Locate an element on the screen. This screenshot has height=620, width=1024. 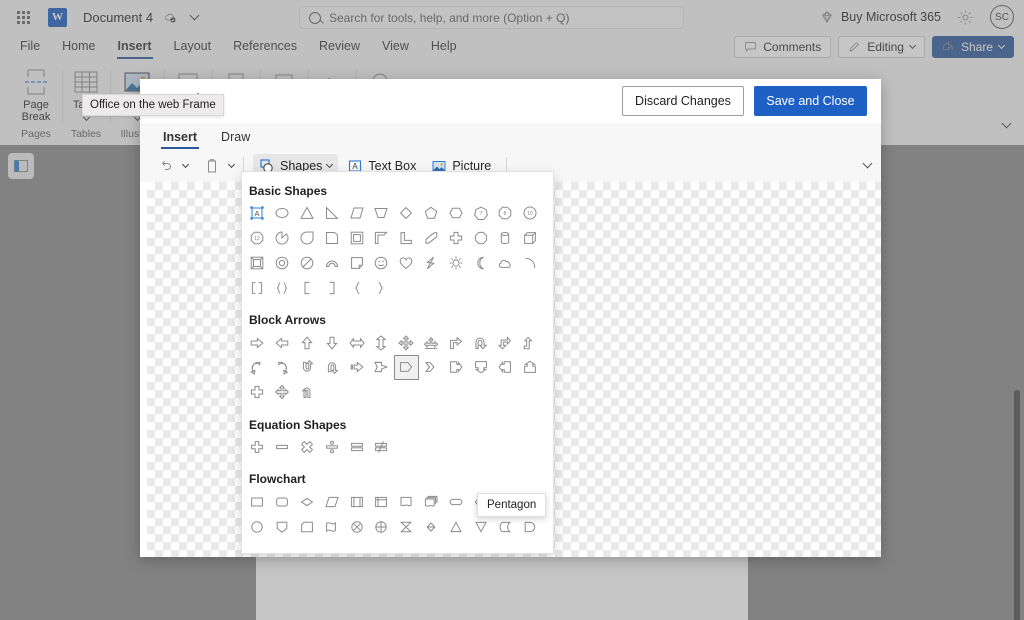
shape-cross is located at coordinates (455, 238).